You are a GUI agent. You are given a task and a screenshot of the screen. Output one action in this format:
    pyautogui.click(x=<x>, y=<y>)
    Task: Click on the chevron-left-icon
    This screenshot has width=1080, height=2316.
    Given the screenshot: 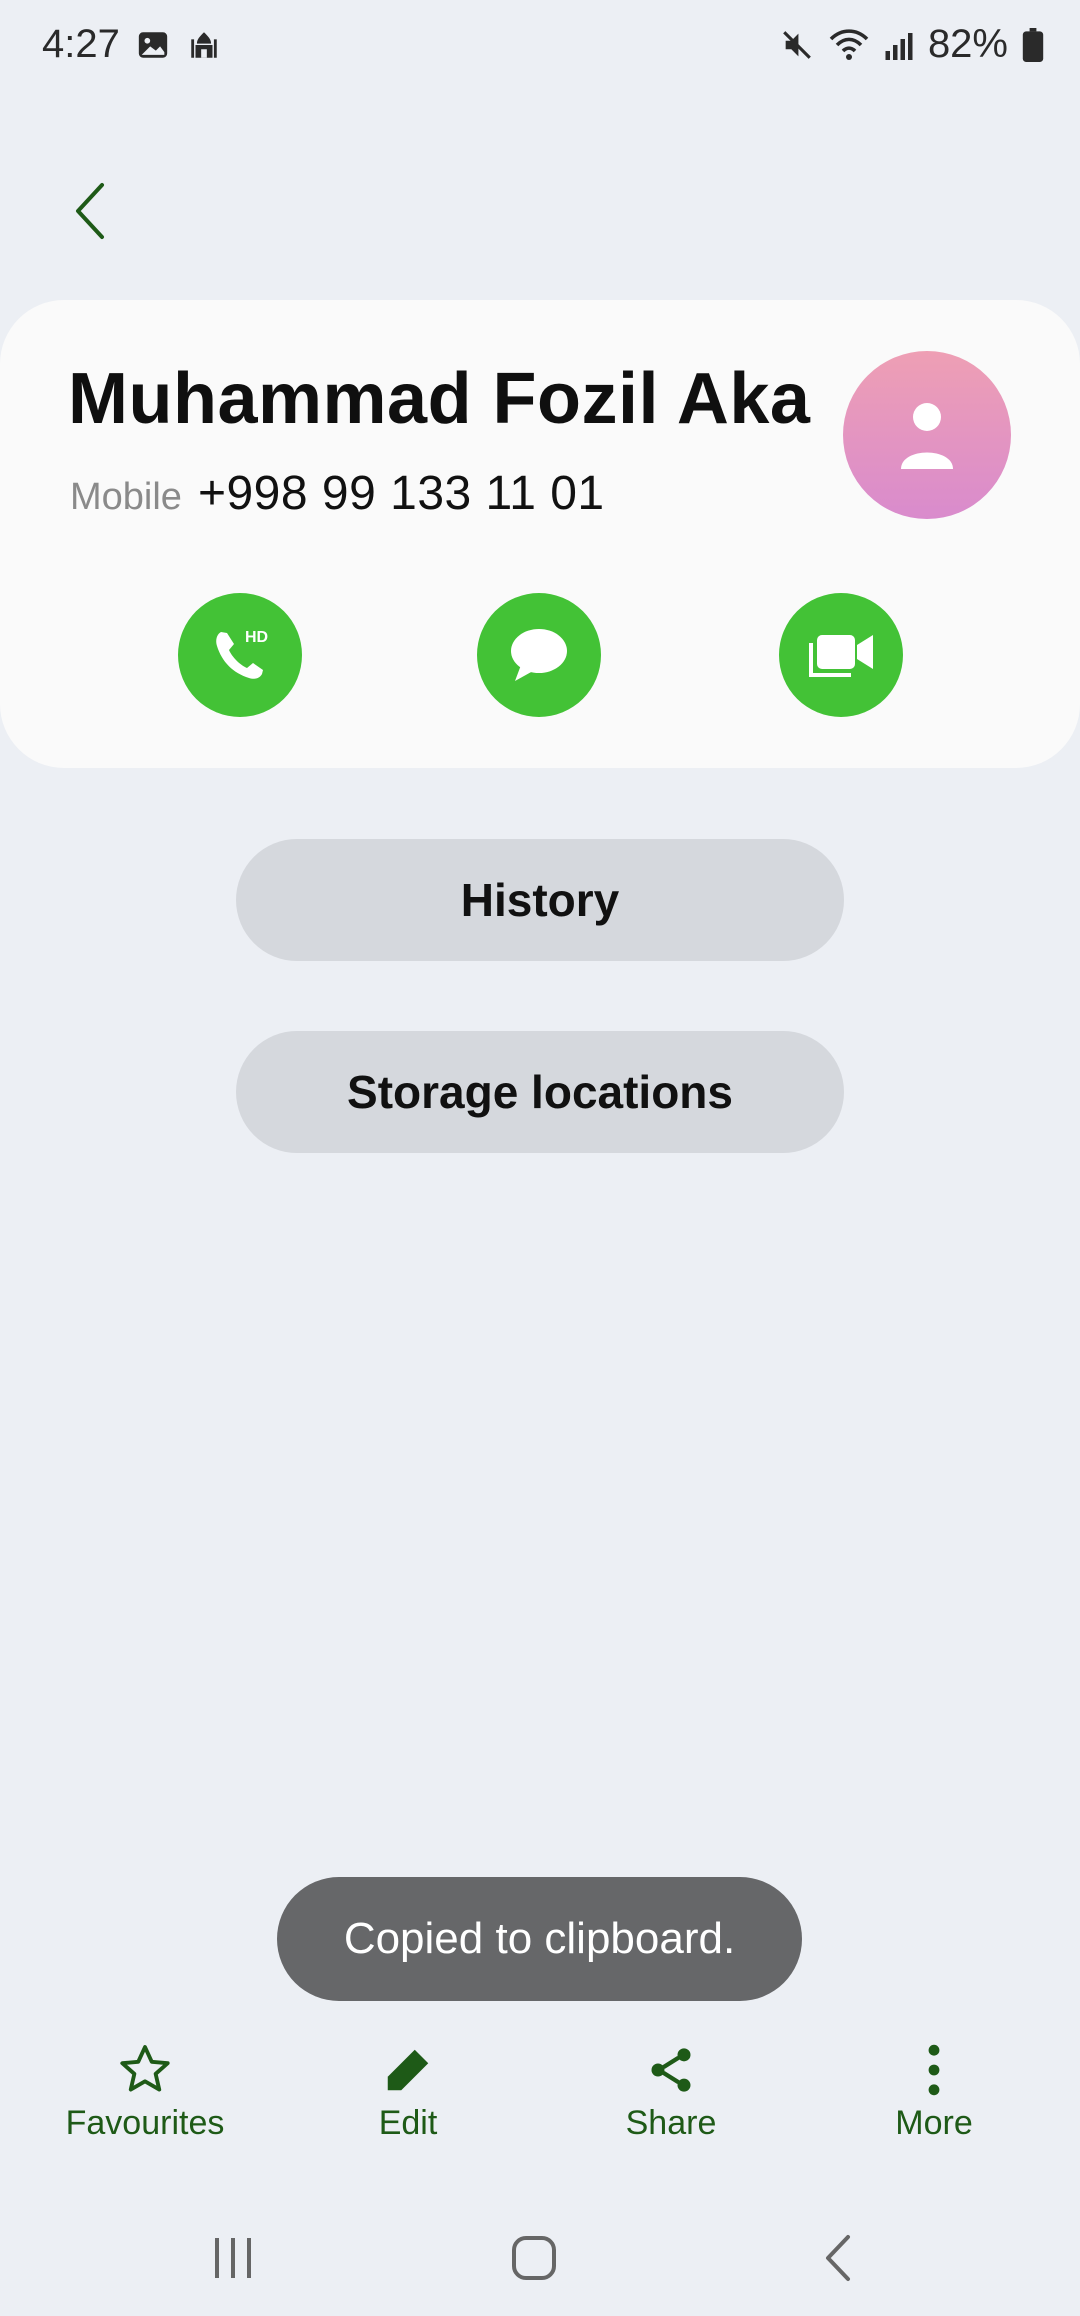 What is the action you would take?
    pyautogui.click(x=90, y=211)
    